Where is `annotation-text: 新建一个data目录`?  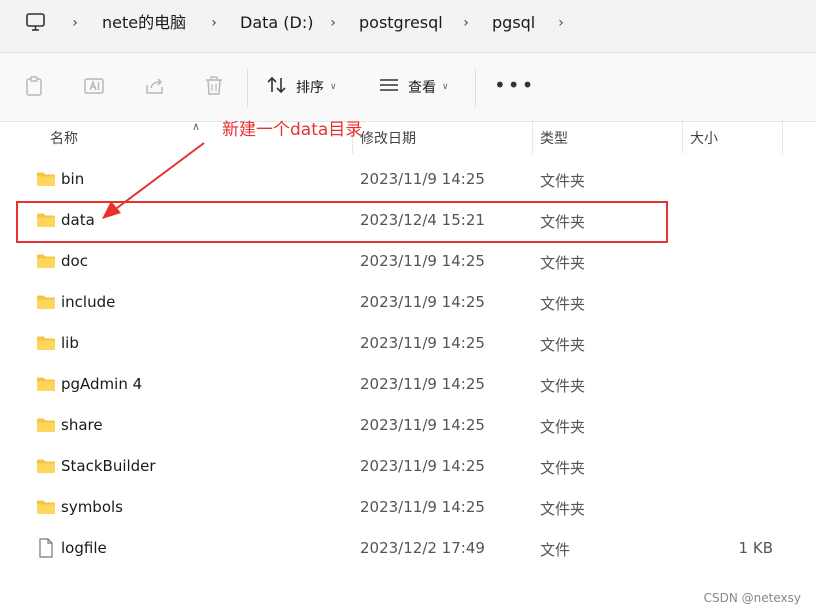
annotation-text: 新建一个data目录 is located at coordinates (292, 130).